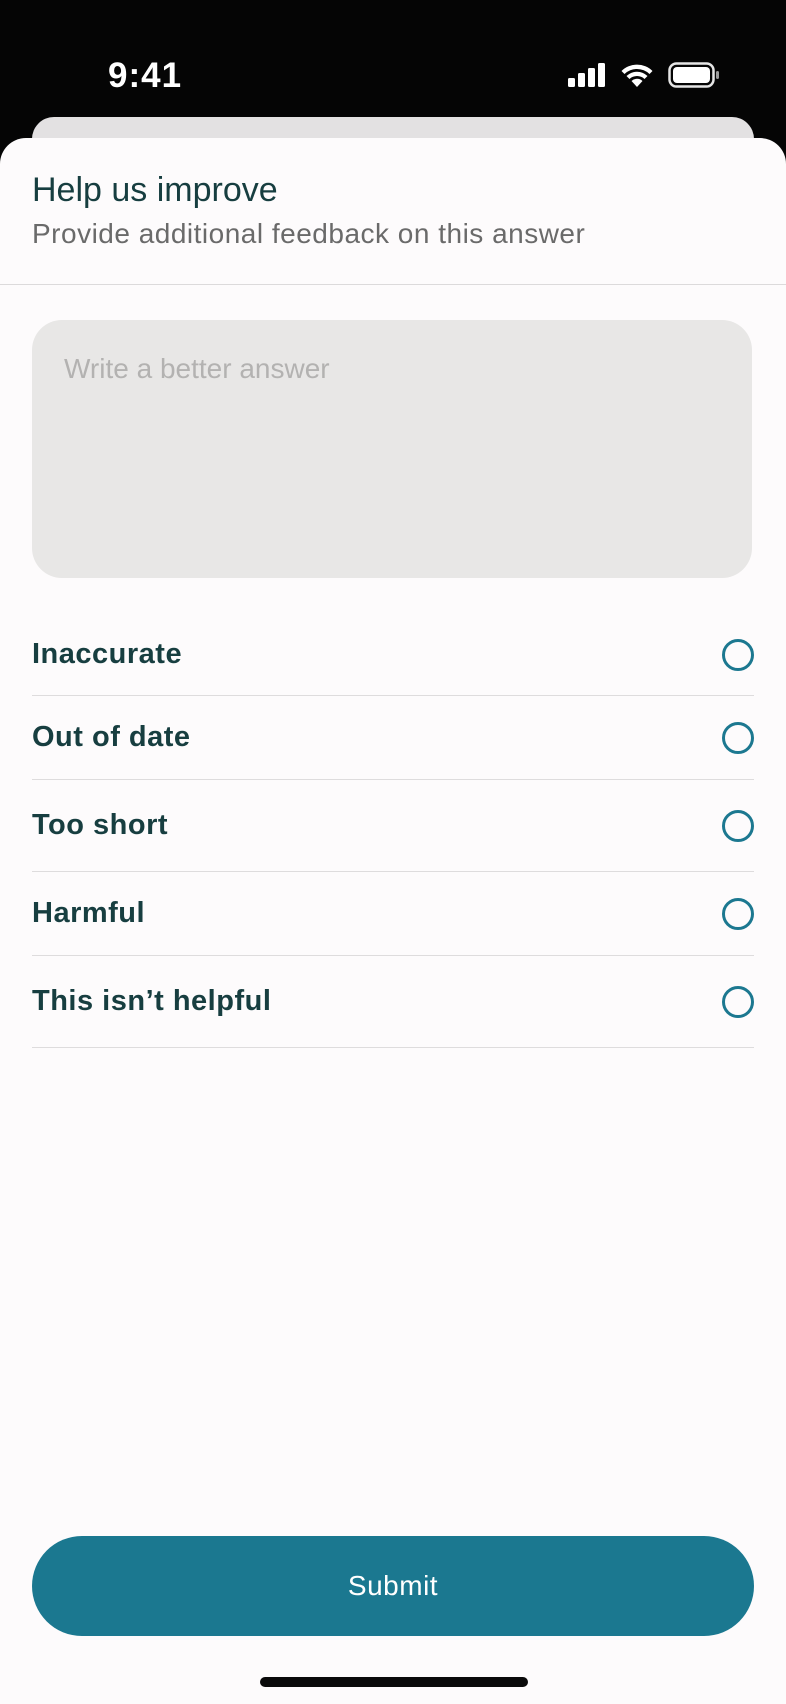 The width and height of the screenshot is (786, 1704). I want to click on submit-button: Submit, so click(393, 1586).